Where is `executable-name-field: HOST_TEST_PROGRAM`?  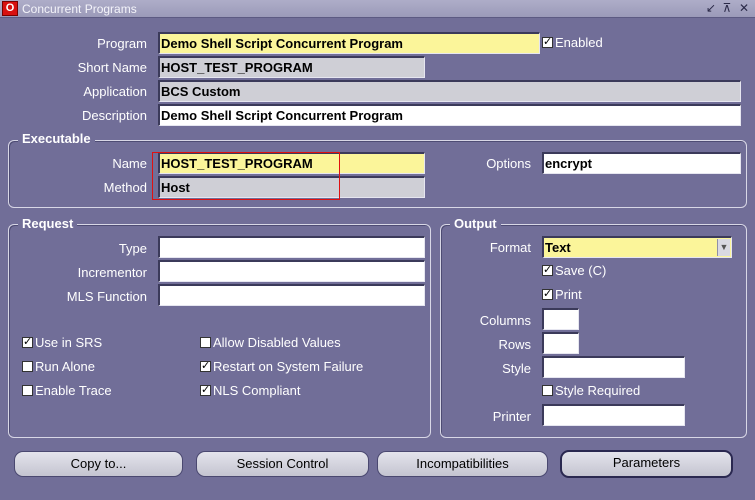
executable-name-field: HOST_TEST_PROGRAM is located at coordinates (291, 163).